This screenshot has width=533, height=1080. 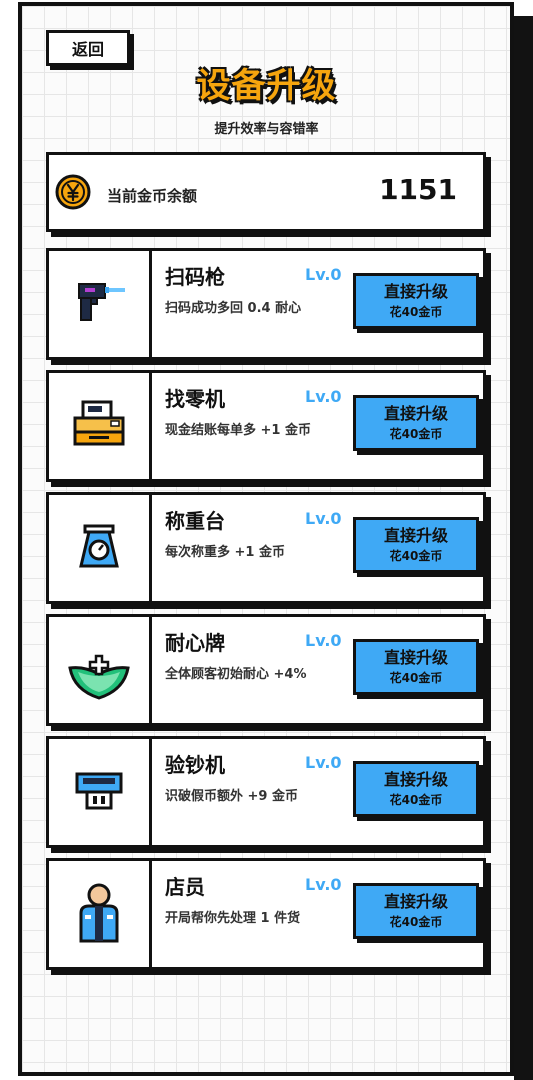 I want to click on item-description: 全体顾客初始耐心 +4%, so click(x=236, y=674).